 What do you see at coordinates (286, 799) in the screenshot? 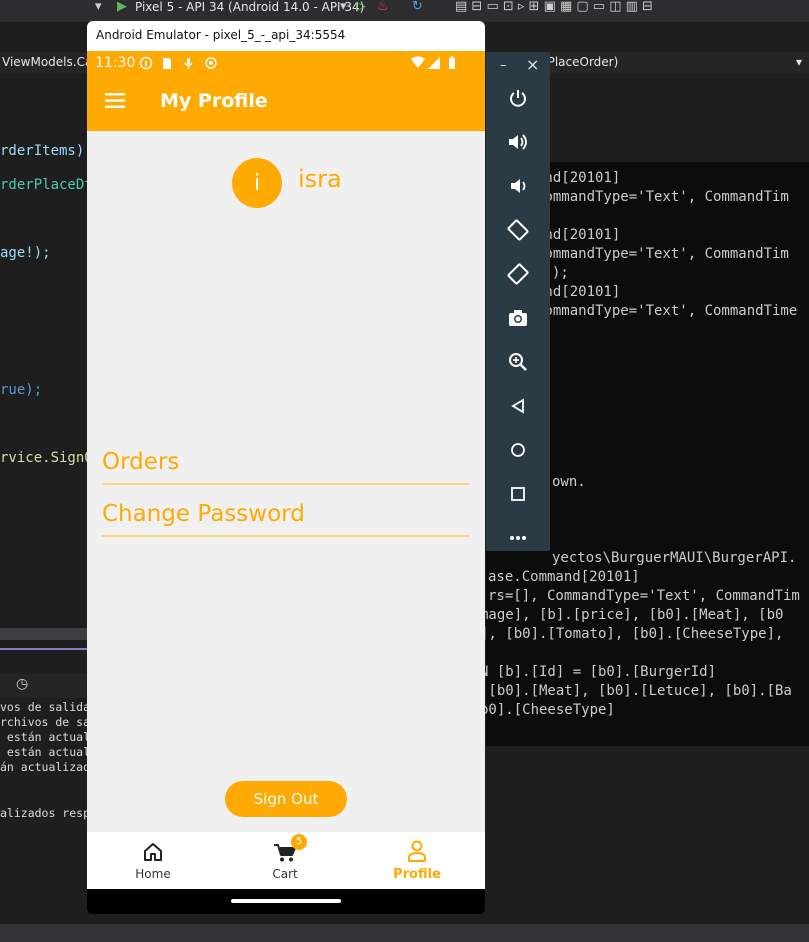
I see `sign-out-button: Sign Out` at bounding box center [286, 799].